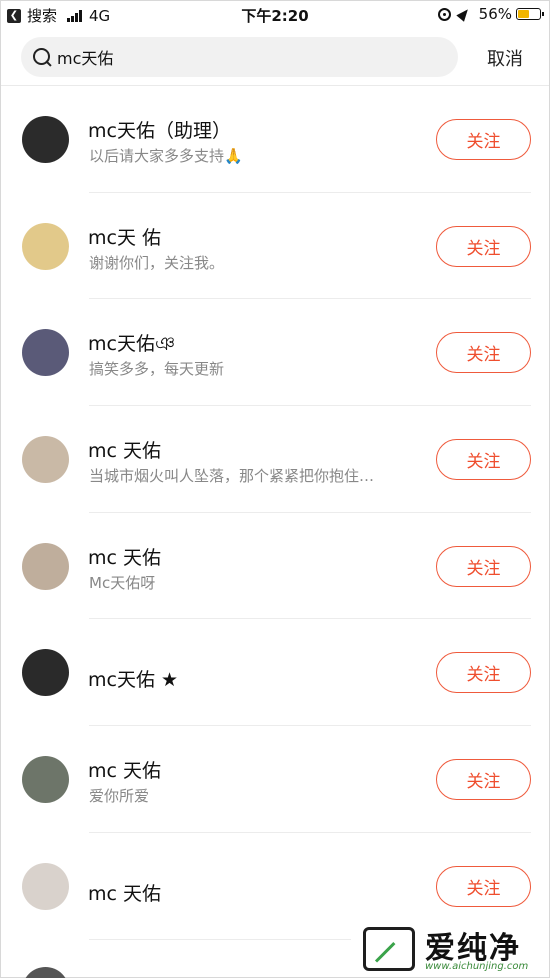 Image resolution: width=550 pixels, height=978 pixels. I want to click on user-bio: 谢谢你们，关注我。, so click(157, 262).